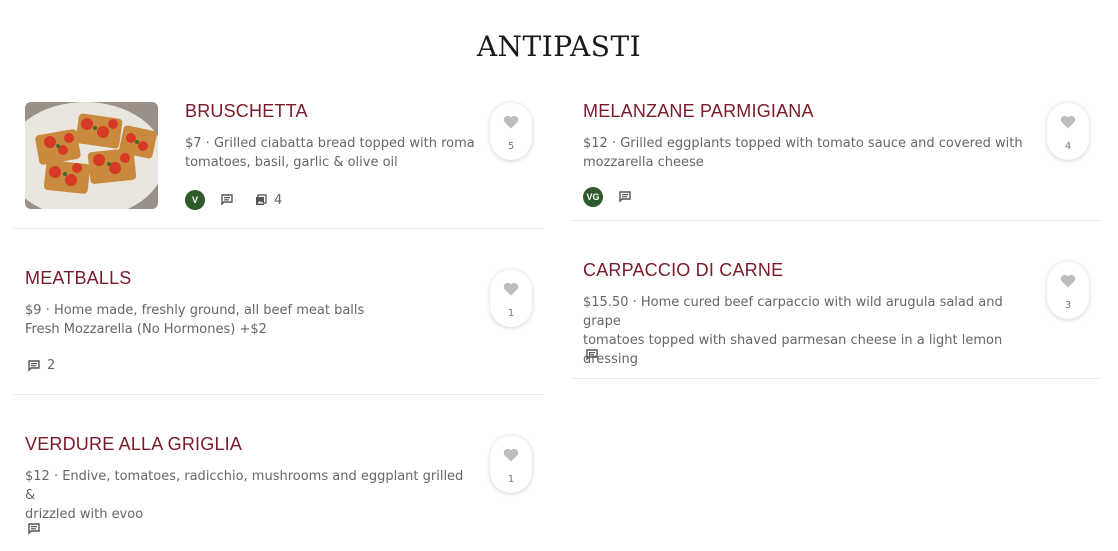  What do you see at coordinates (559, 46) in the screenshot?
I see `section-title: ANTIPASTI` at bounding box center [559, 46].